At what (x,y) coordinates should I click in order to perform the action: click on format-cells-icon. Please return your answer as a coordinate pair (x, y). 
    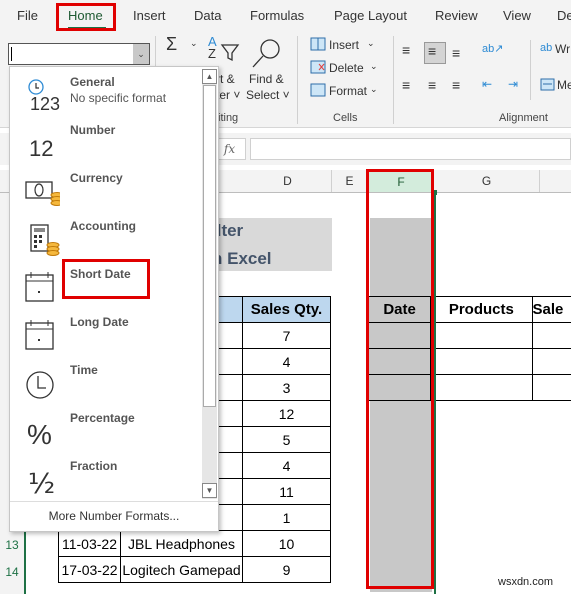
    Looking at the image, I should click on (318, 90).